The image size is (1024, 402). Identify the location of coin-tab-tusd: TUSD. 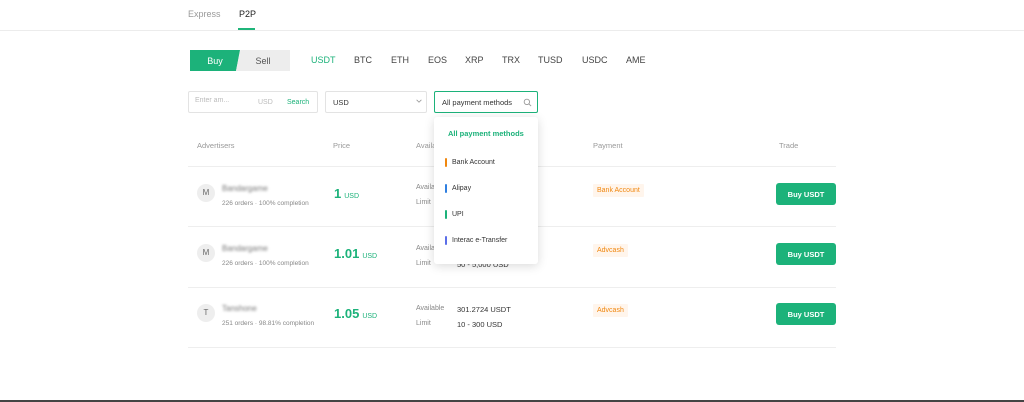
(550, 60).